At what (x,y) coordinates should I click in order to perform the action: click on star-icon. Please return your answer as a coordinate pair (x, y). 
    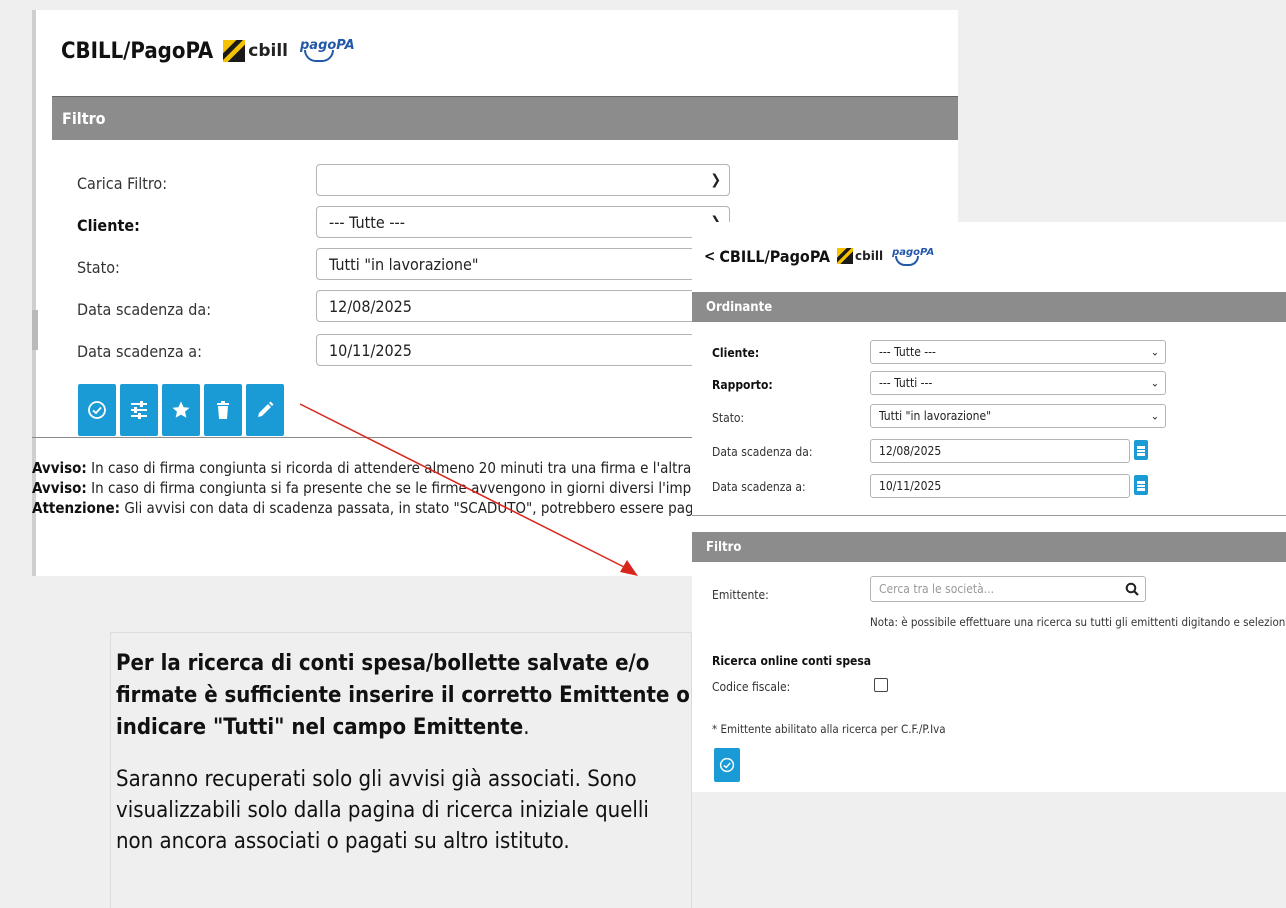
    Looking at the image, I should click on (181, 409).